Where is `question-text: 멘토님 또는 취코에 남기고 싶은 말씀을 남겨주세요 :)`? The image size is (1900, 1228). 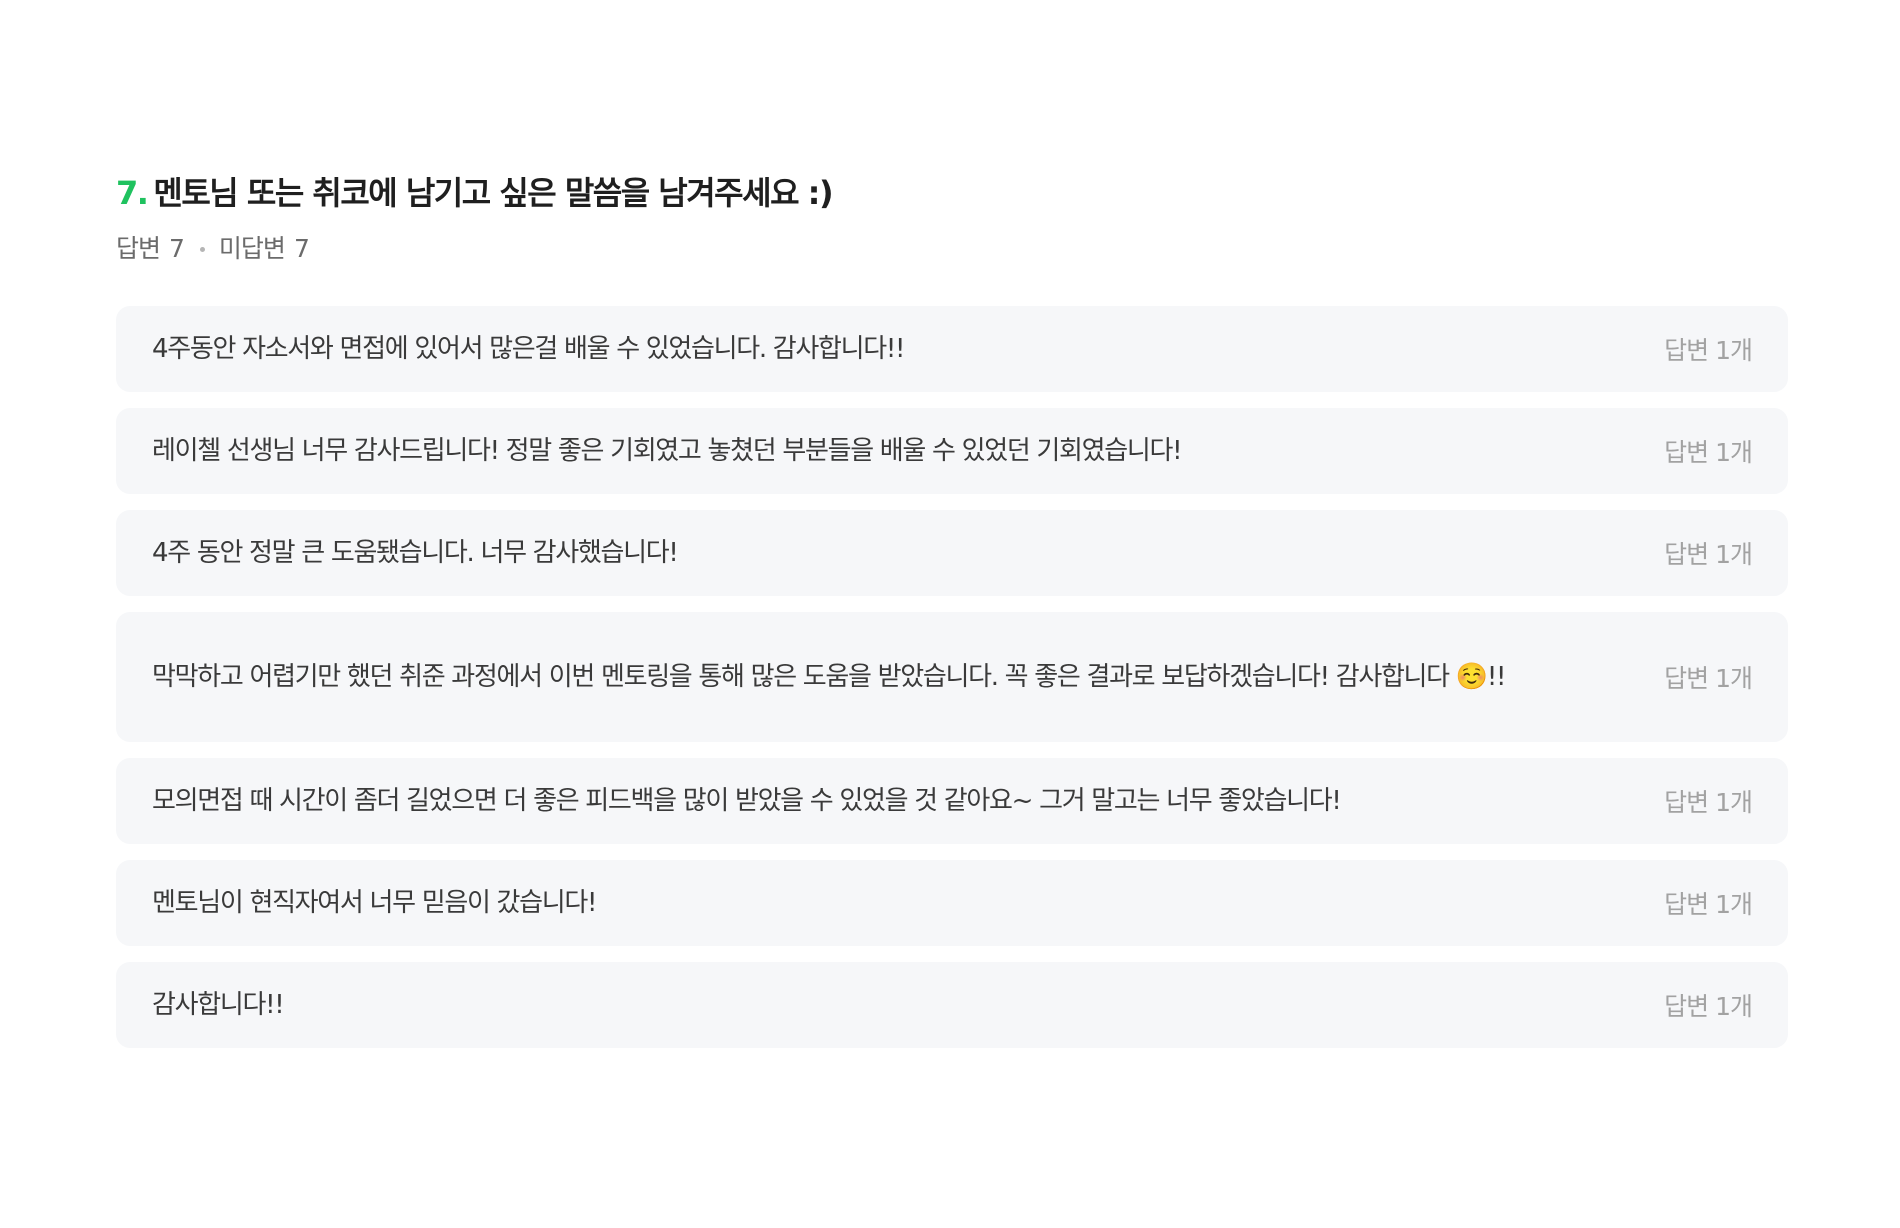
question-text: 멘토님 또는 취코에 남기고 싶은 말씀을 남겨주세요 :) is located at coordinates (493, 193).